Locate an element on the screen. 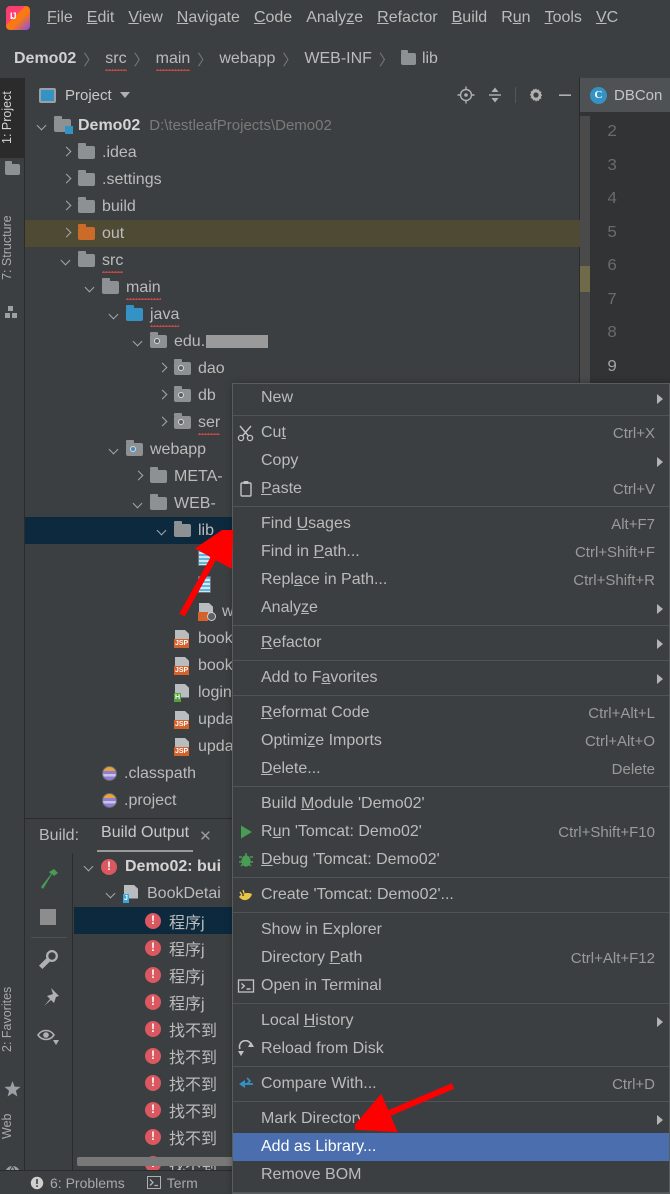 The image size is (670, 1194). breadcrumb-item-main: main is located at coordinates (172, 60).